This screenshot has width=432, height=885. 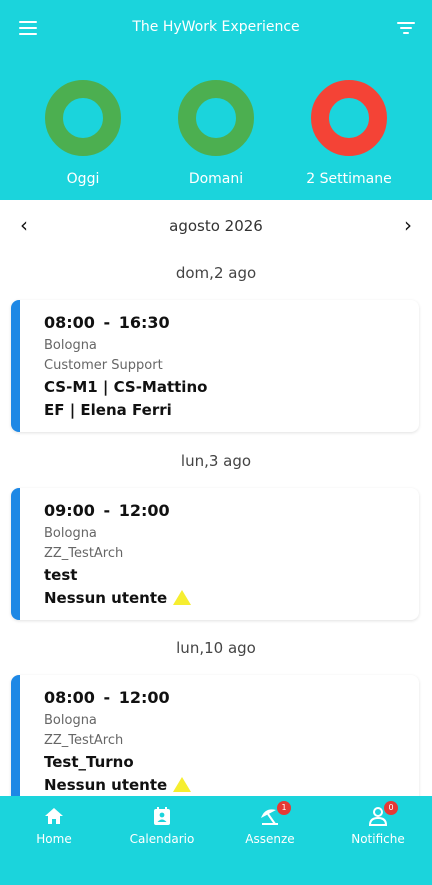 I want to click on month-navigator: ‹ agosto 2026 ›, so click(x=216, y=226).